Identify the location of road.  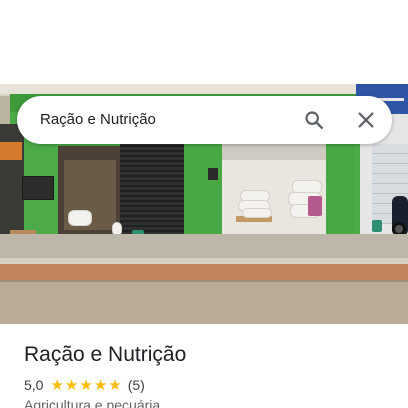
(204, 303).